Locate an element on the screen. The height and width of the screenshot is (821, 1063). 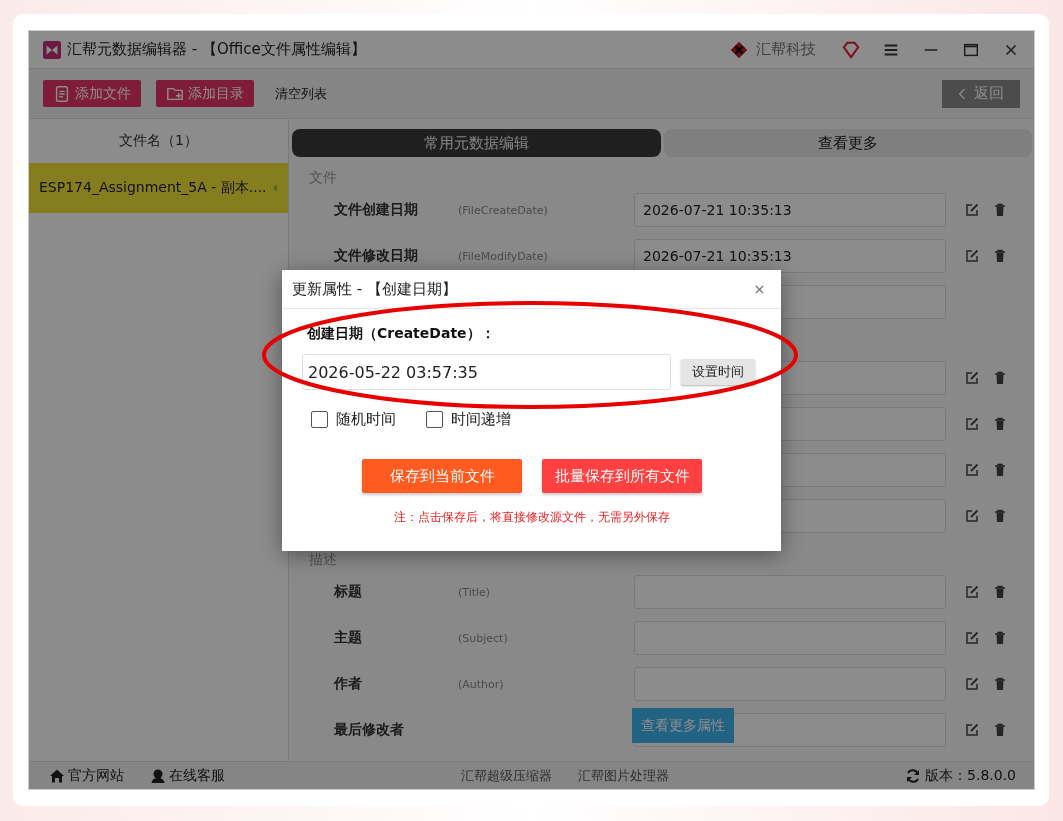
dialog-title: 更新属性 - 【创建日期】 is located at coordinates (375, 289).